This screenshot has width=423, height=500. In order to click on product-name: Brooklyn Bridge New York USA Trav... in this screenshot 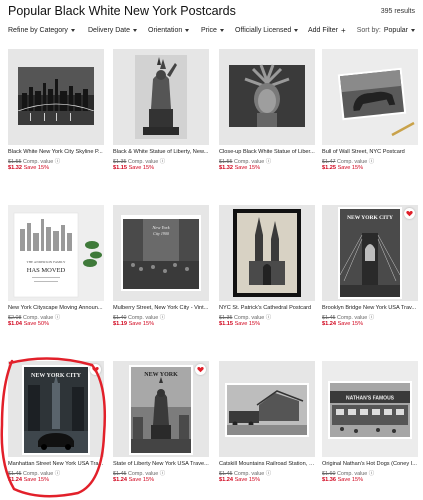, I will do `click(370, 308)`.